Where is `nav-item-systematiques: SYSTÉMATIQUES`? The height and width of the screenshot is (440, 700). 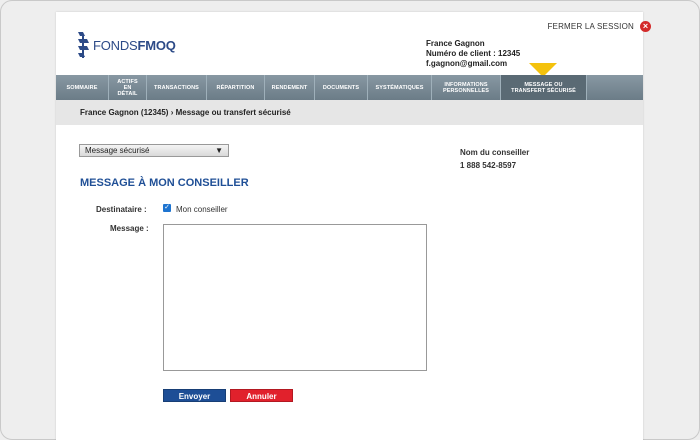 nav-item-systematiques: SYSTÉMATIQUES is located at coordinates (400, 87).